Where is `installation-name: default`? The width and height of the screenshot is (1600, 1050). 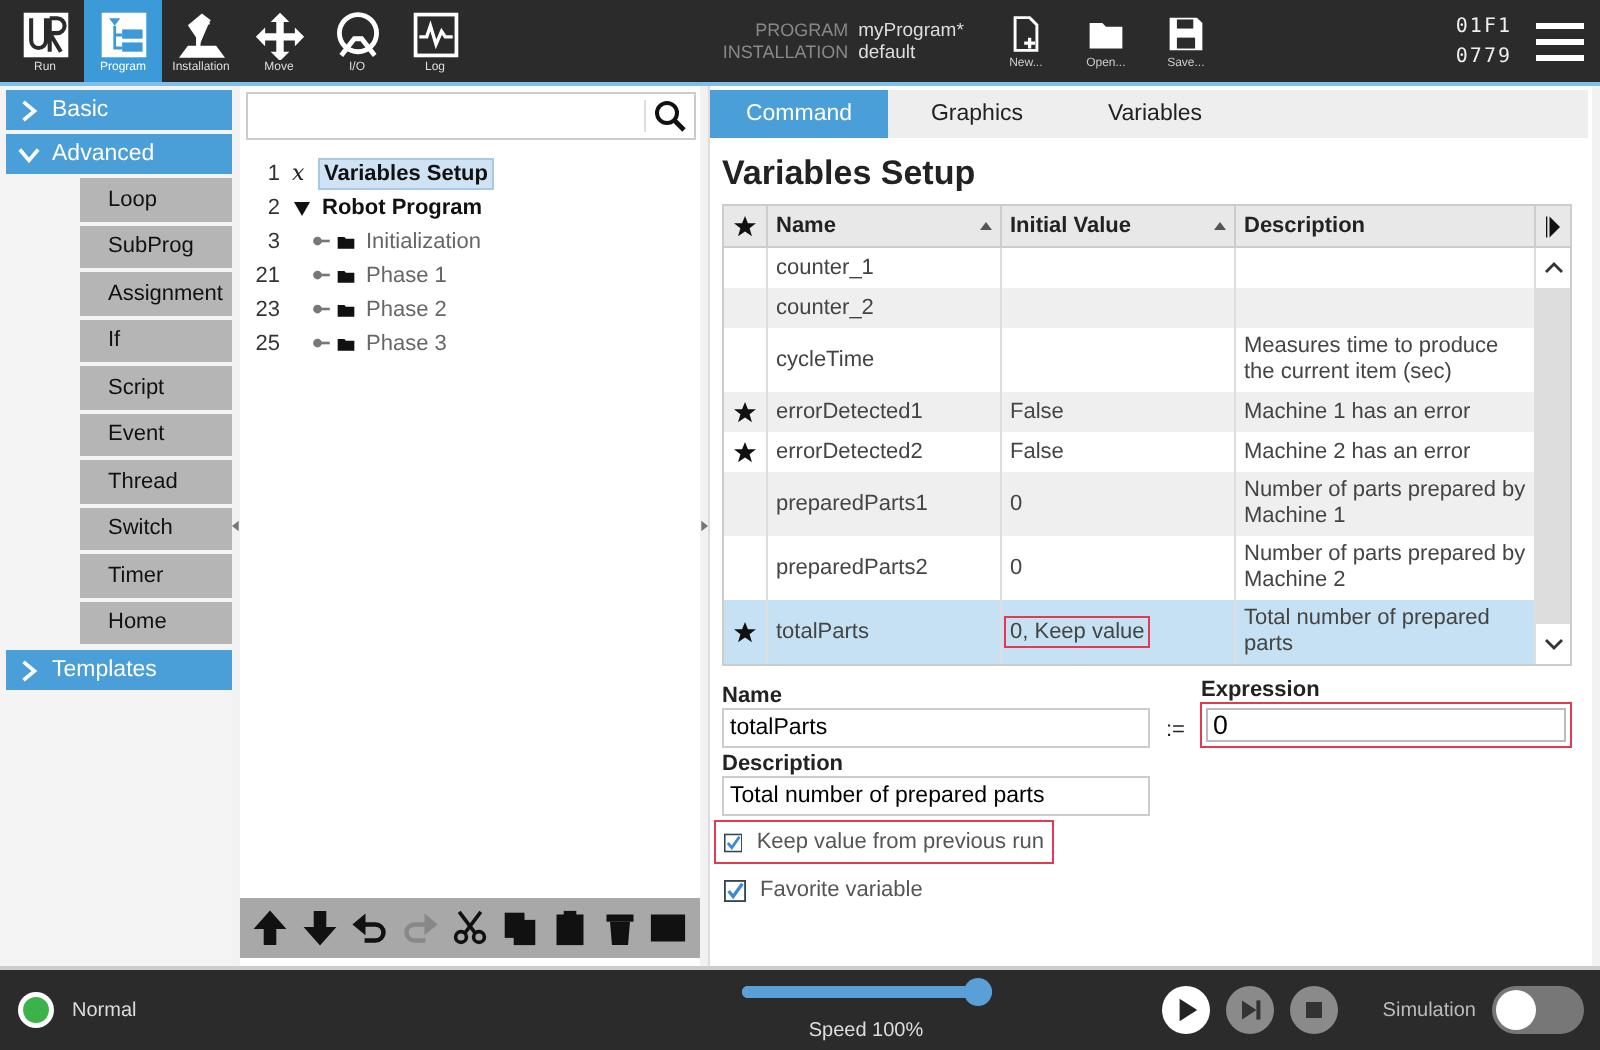
installation-name: default is located at coordinates (888, 52).